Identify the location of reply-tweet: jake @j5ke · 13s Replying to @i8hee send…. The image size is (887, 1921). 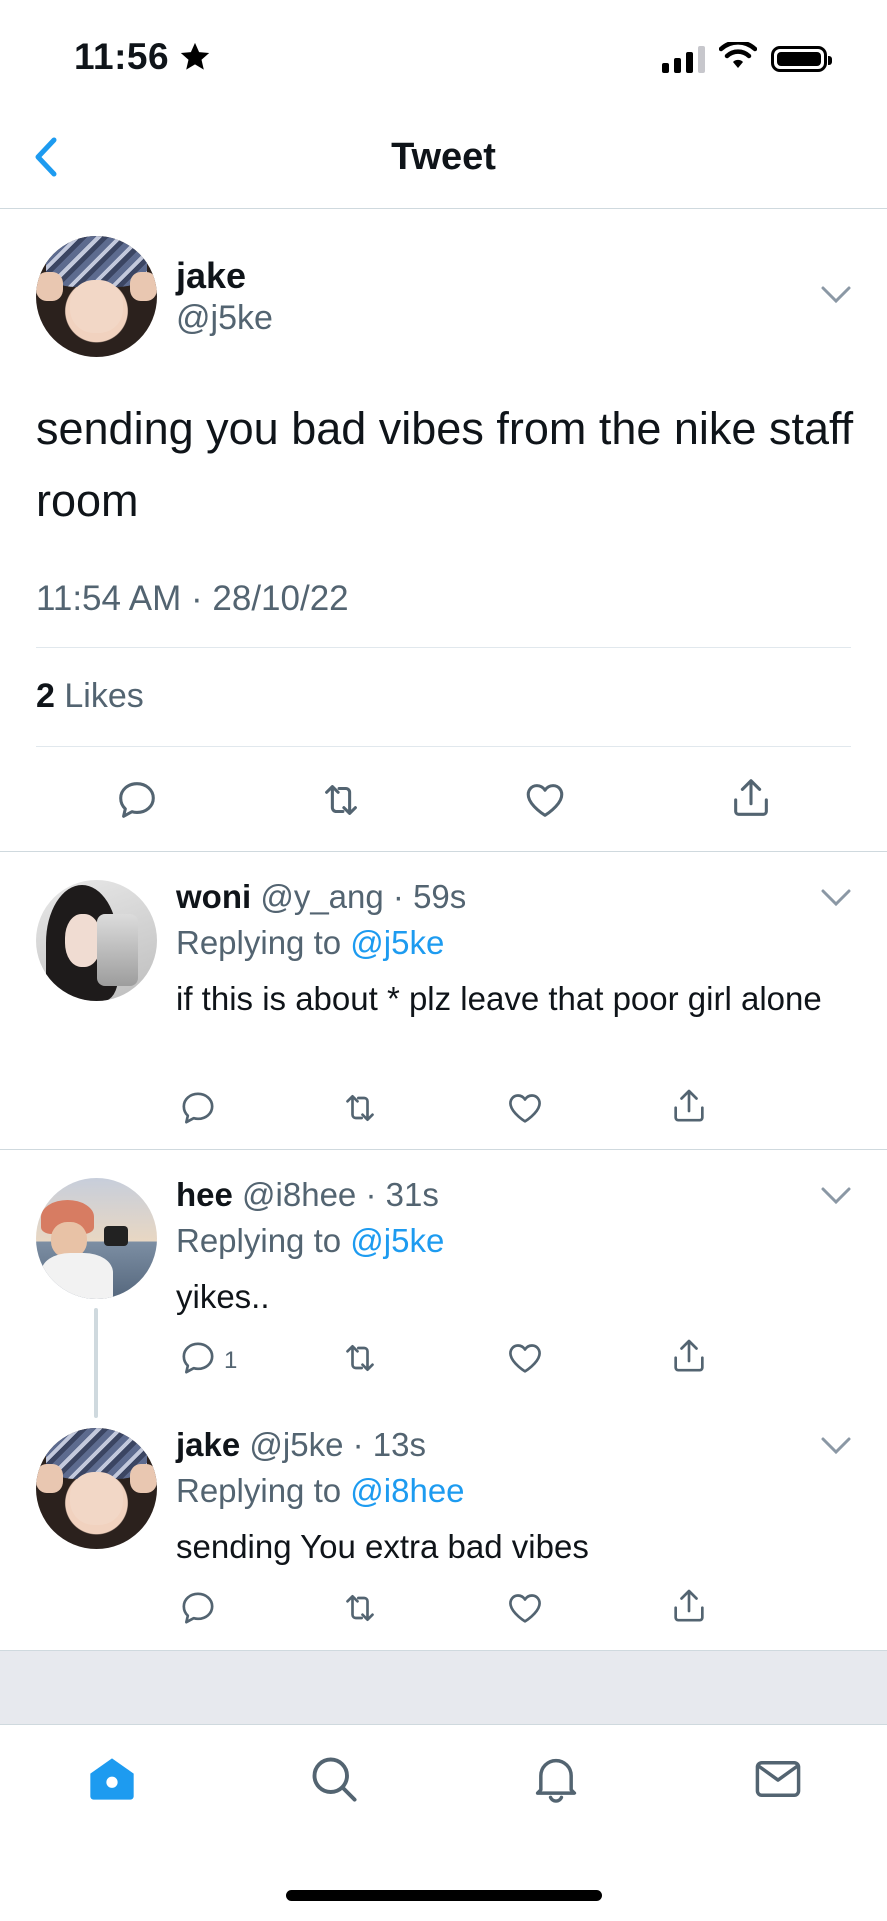
(443, 1525).